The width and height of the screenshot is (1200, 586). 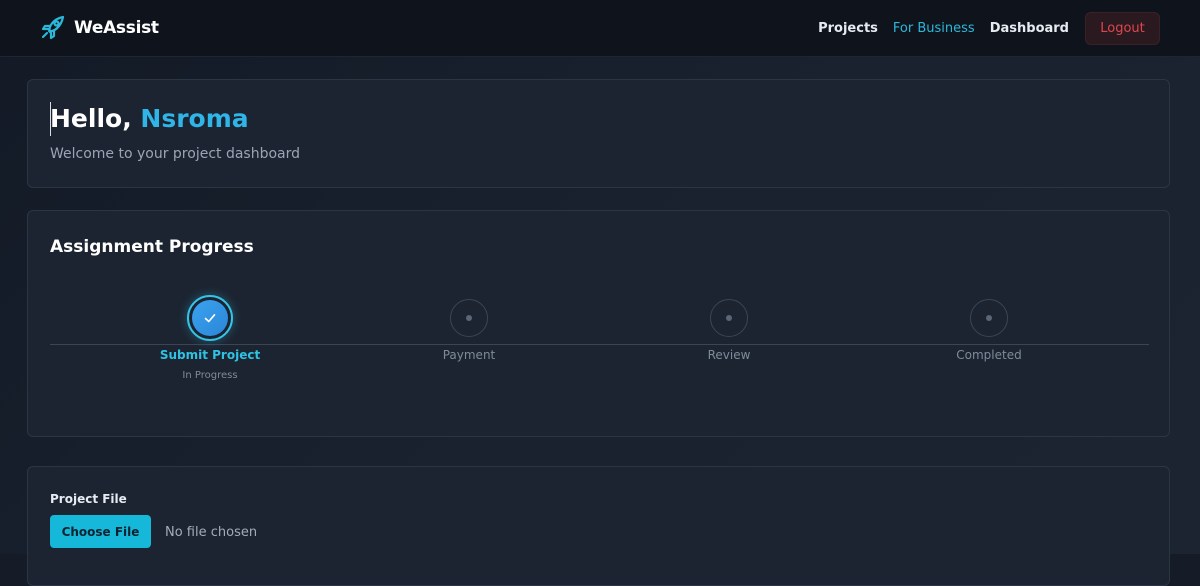 What do you see at coordinates (211, 532) in the screenshot?
I see `file-status: No file chosen` at bounding box center [211, 532].